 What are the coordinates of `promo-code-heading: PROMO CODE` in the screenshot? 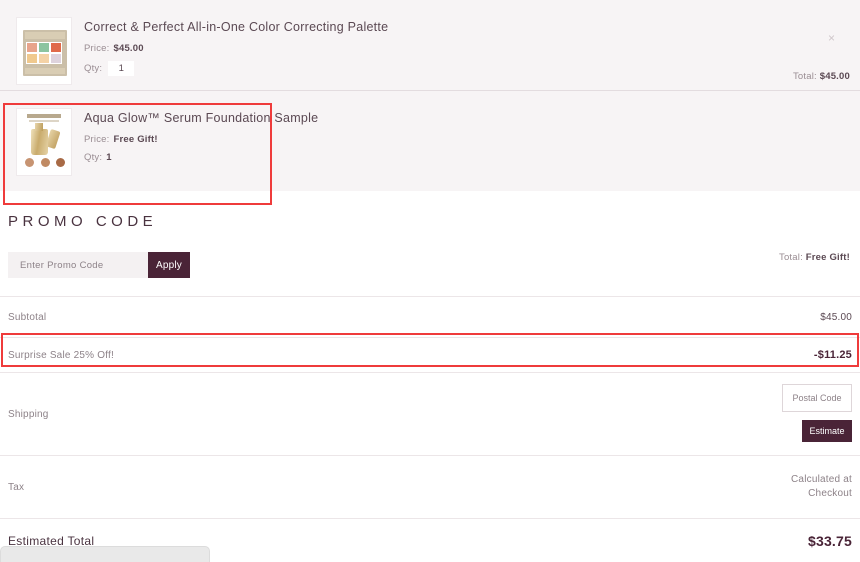 It's located at (83, 221).